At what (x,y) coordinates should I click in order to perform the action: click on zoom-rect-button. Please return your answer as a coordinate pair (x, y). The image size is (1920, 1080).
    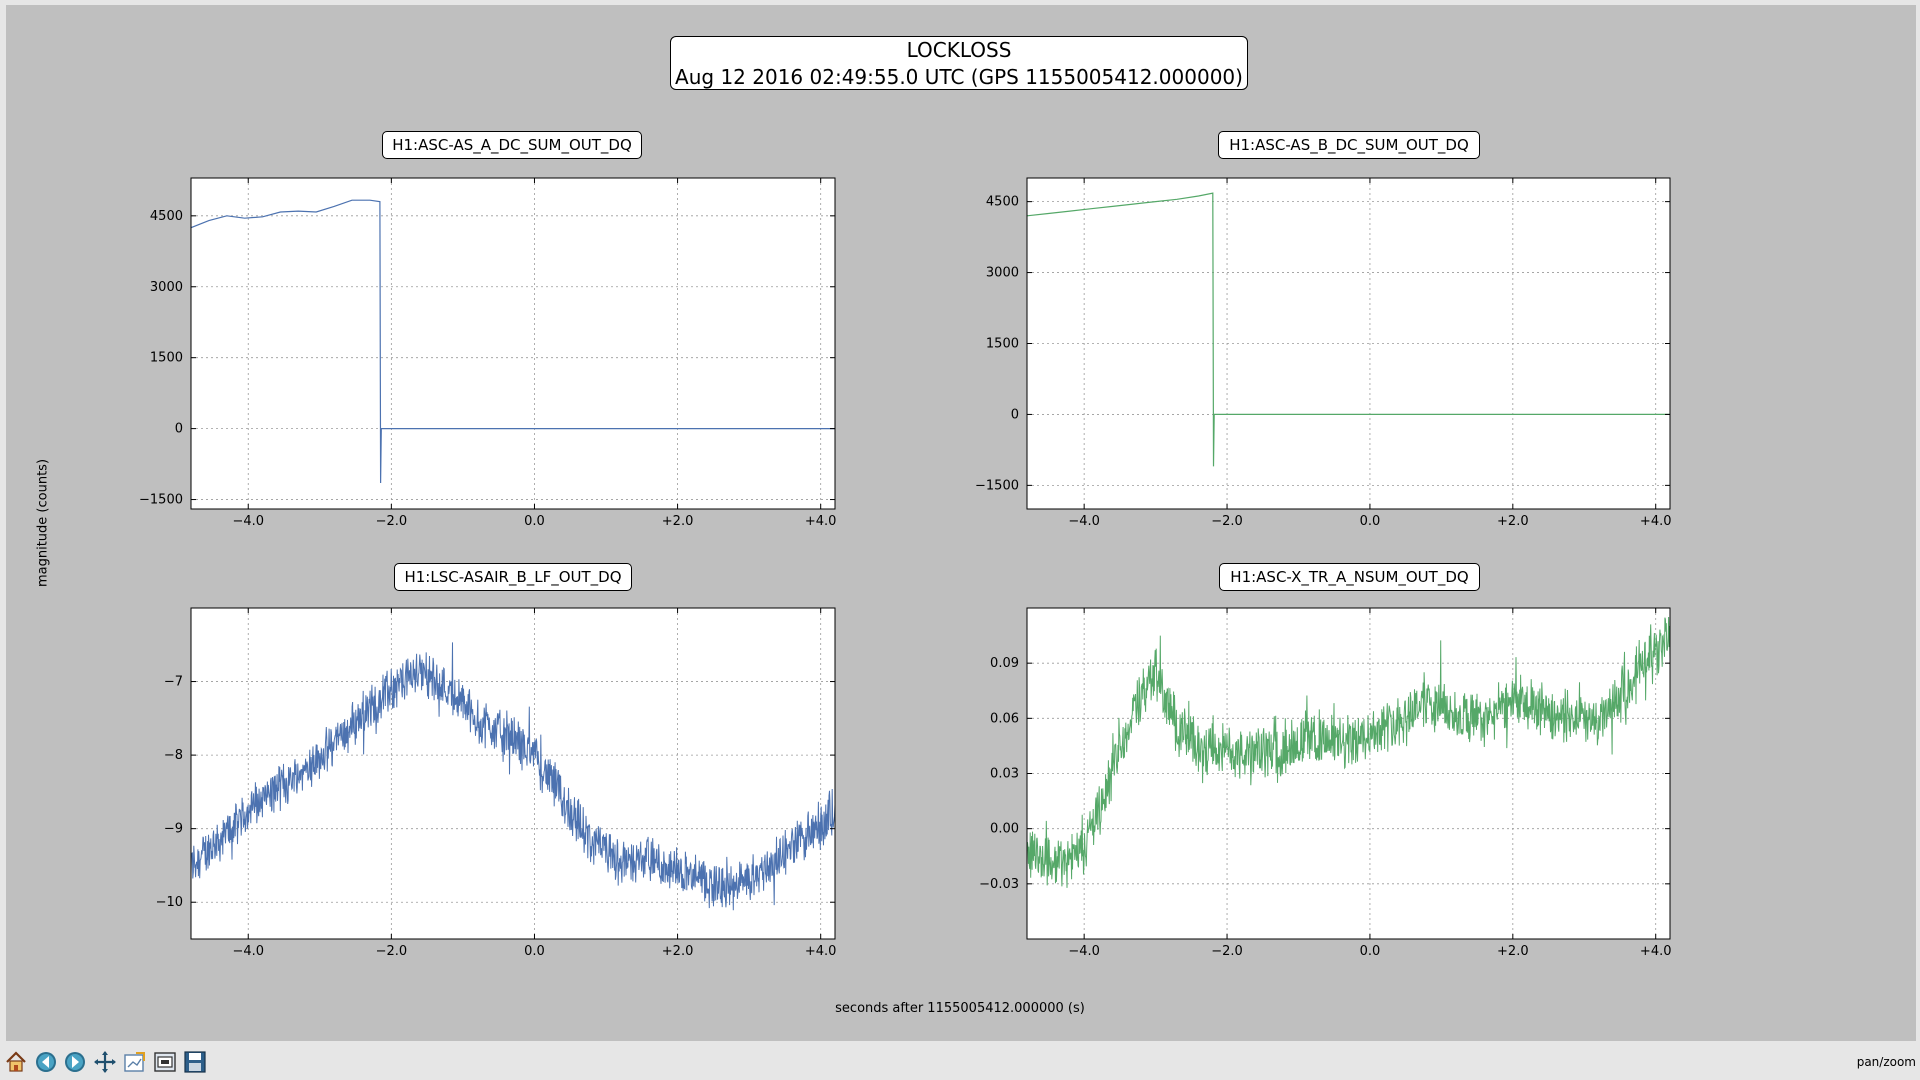
    Looking at the image, I should click on (165, 1062).